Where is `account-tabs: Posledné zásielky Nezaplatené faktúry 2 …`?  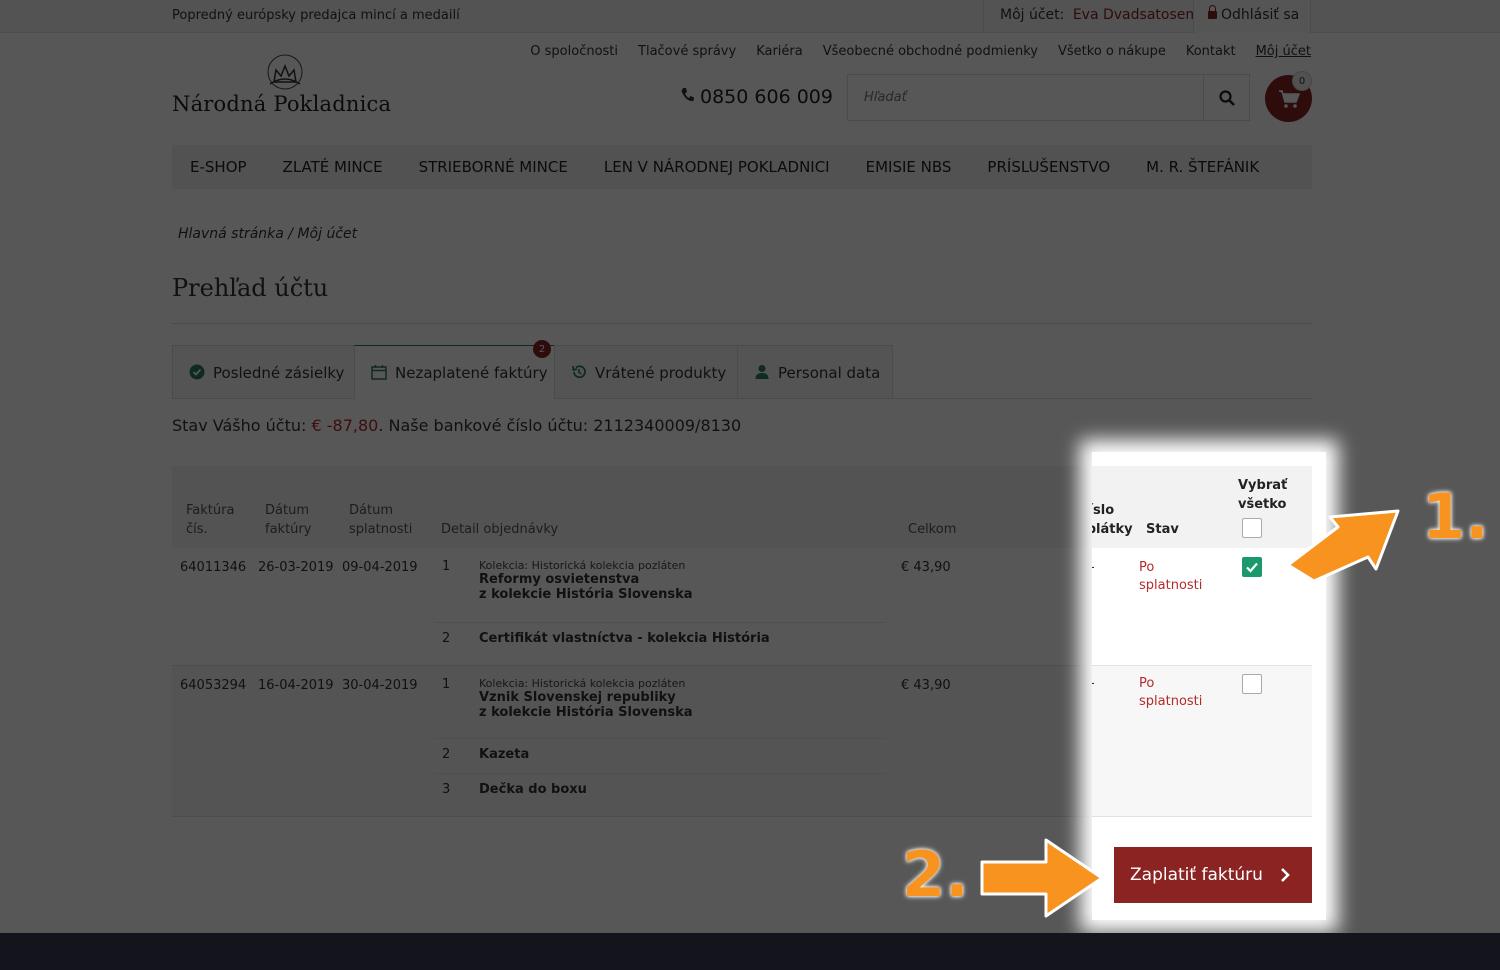 account-tabs: Posledné zásielky Nezaplatené faktúry 2 … is located at coordinates (742, 369).